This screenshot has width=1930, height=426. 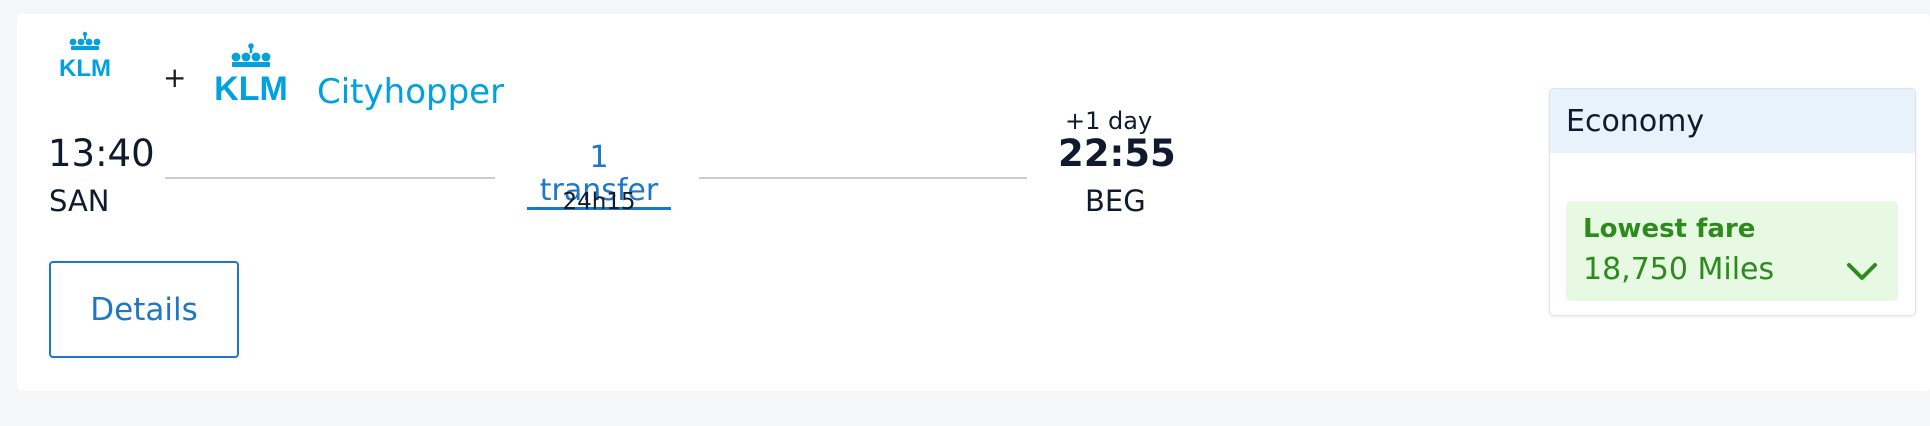 I want to click on arrival-day-offset: +1 day, so click(x=1109, y=121).